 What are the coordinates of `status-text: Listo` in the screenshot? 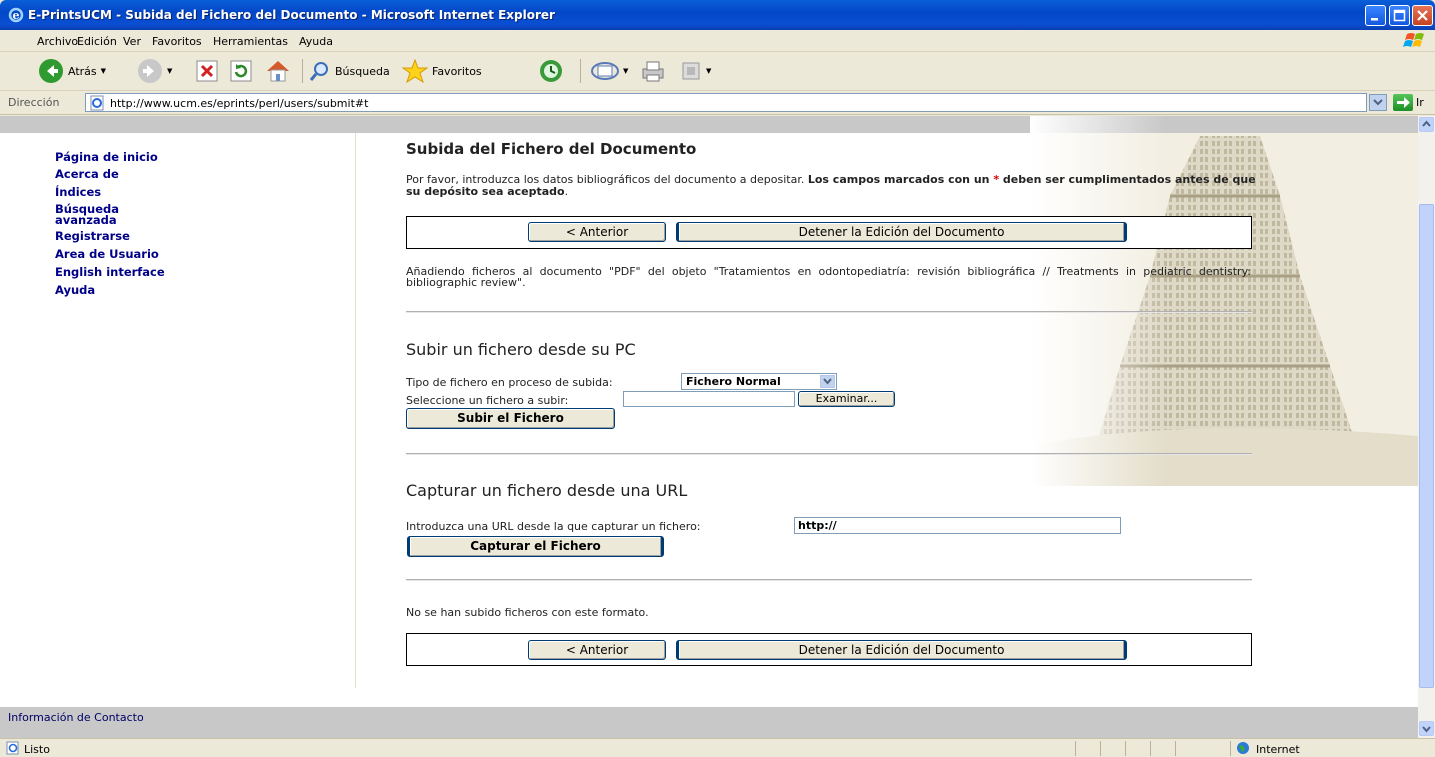 It's located at (37, 749).